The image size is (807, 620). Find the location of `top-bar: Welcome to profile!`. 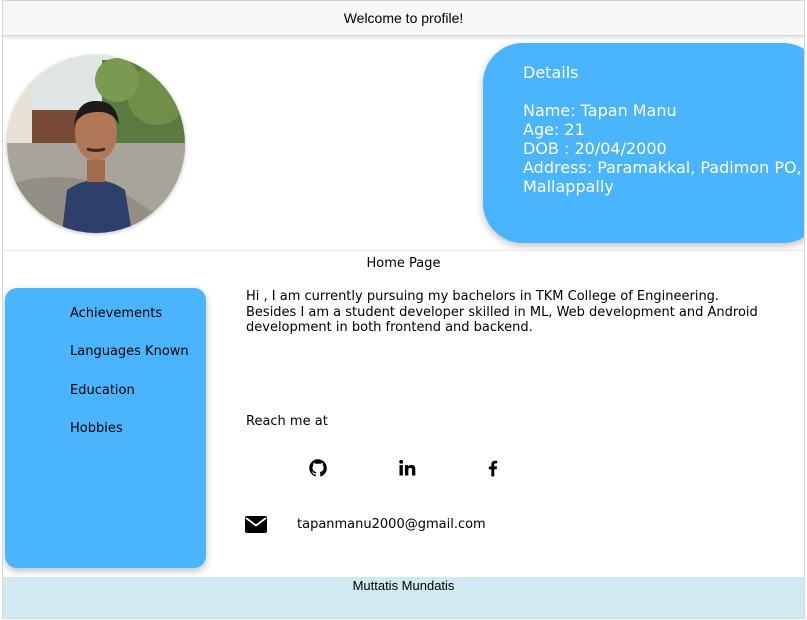

top-bar: Welcome to profile! is located at coordinates (403, 18).